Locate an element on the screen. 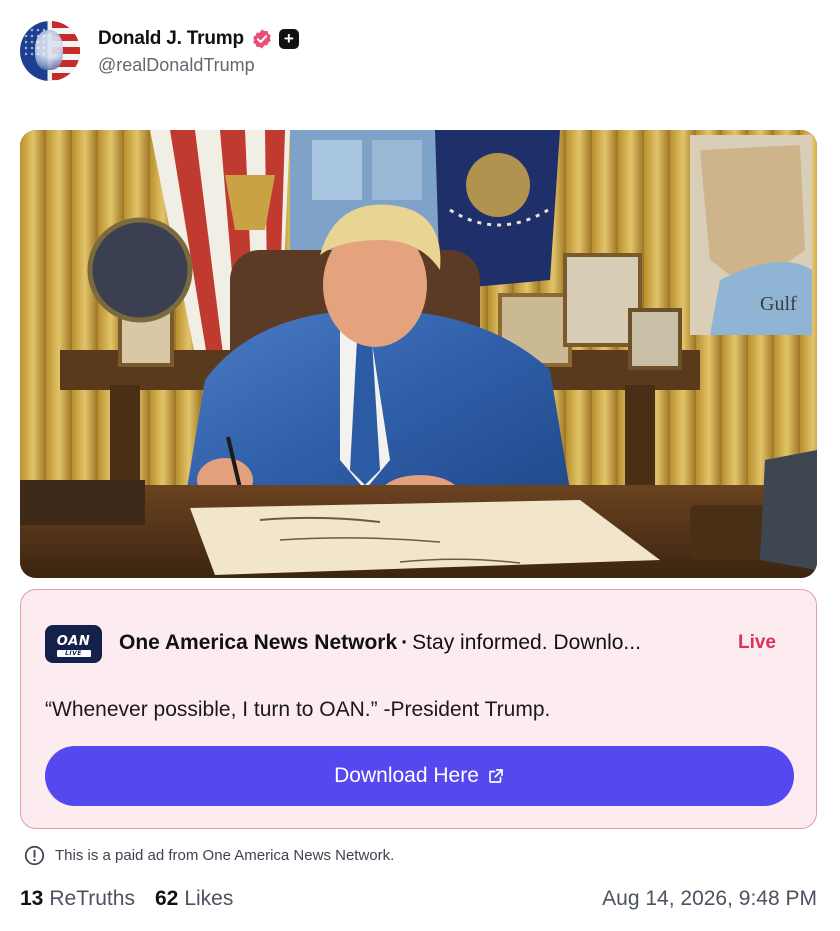  post-header: Donald J. Trump + @realDonaldTrump is located at coordinates (159, 51).